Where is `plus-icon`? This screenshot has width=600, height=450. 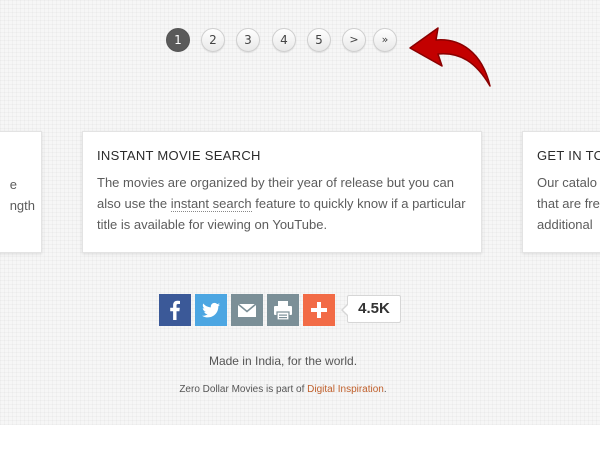 plus-icon is located at coordinates (319, 310).